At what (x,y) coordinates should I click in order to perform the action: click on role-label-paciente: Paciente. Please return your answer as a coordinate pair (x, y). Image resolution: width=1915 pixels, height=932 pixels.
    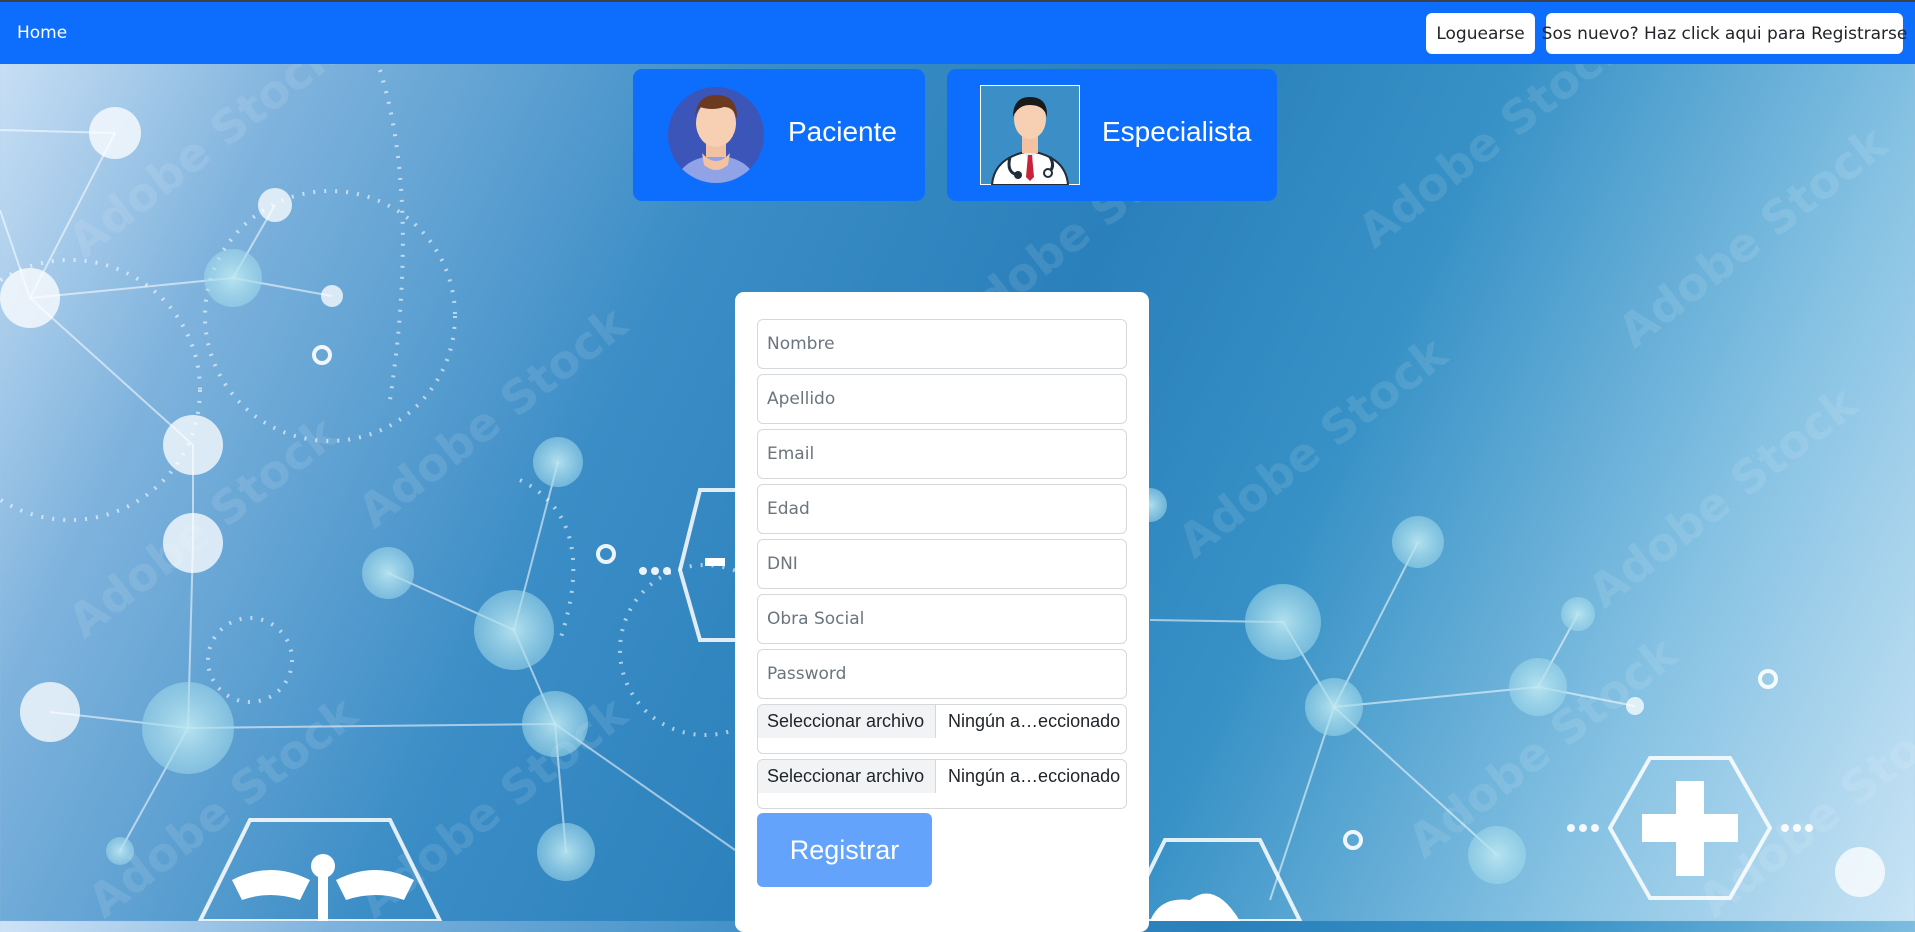
    Looking at the image, I should click on (842, 131).